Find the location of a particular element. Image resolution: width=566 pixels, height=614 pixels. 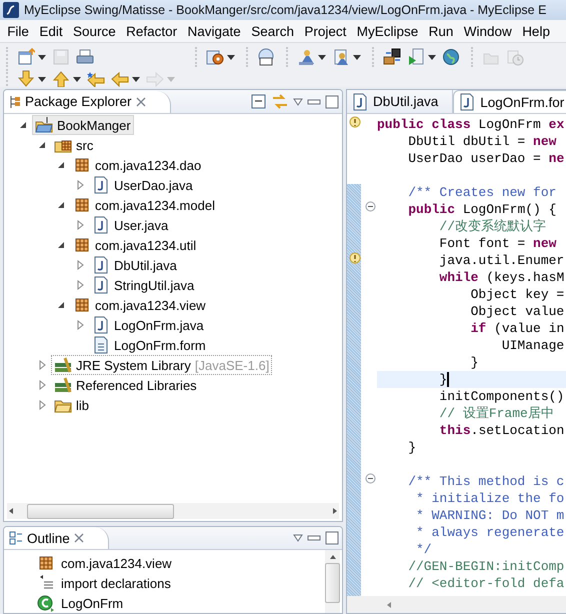

editor-tab: LogOnFrm.for is located at coordinates (509, 101).